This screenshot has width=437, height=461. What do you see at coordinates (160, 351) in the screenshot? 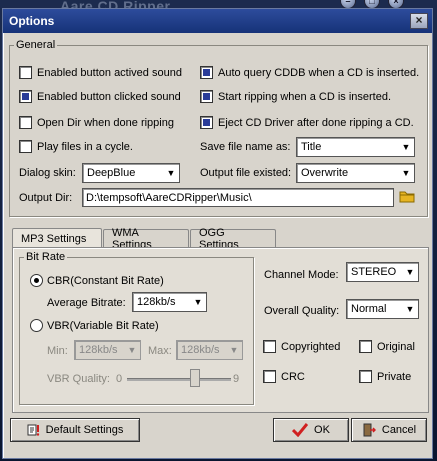
I see `max-label: Max:` at bounding box center [160, 351].